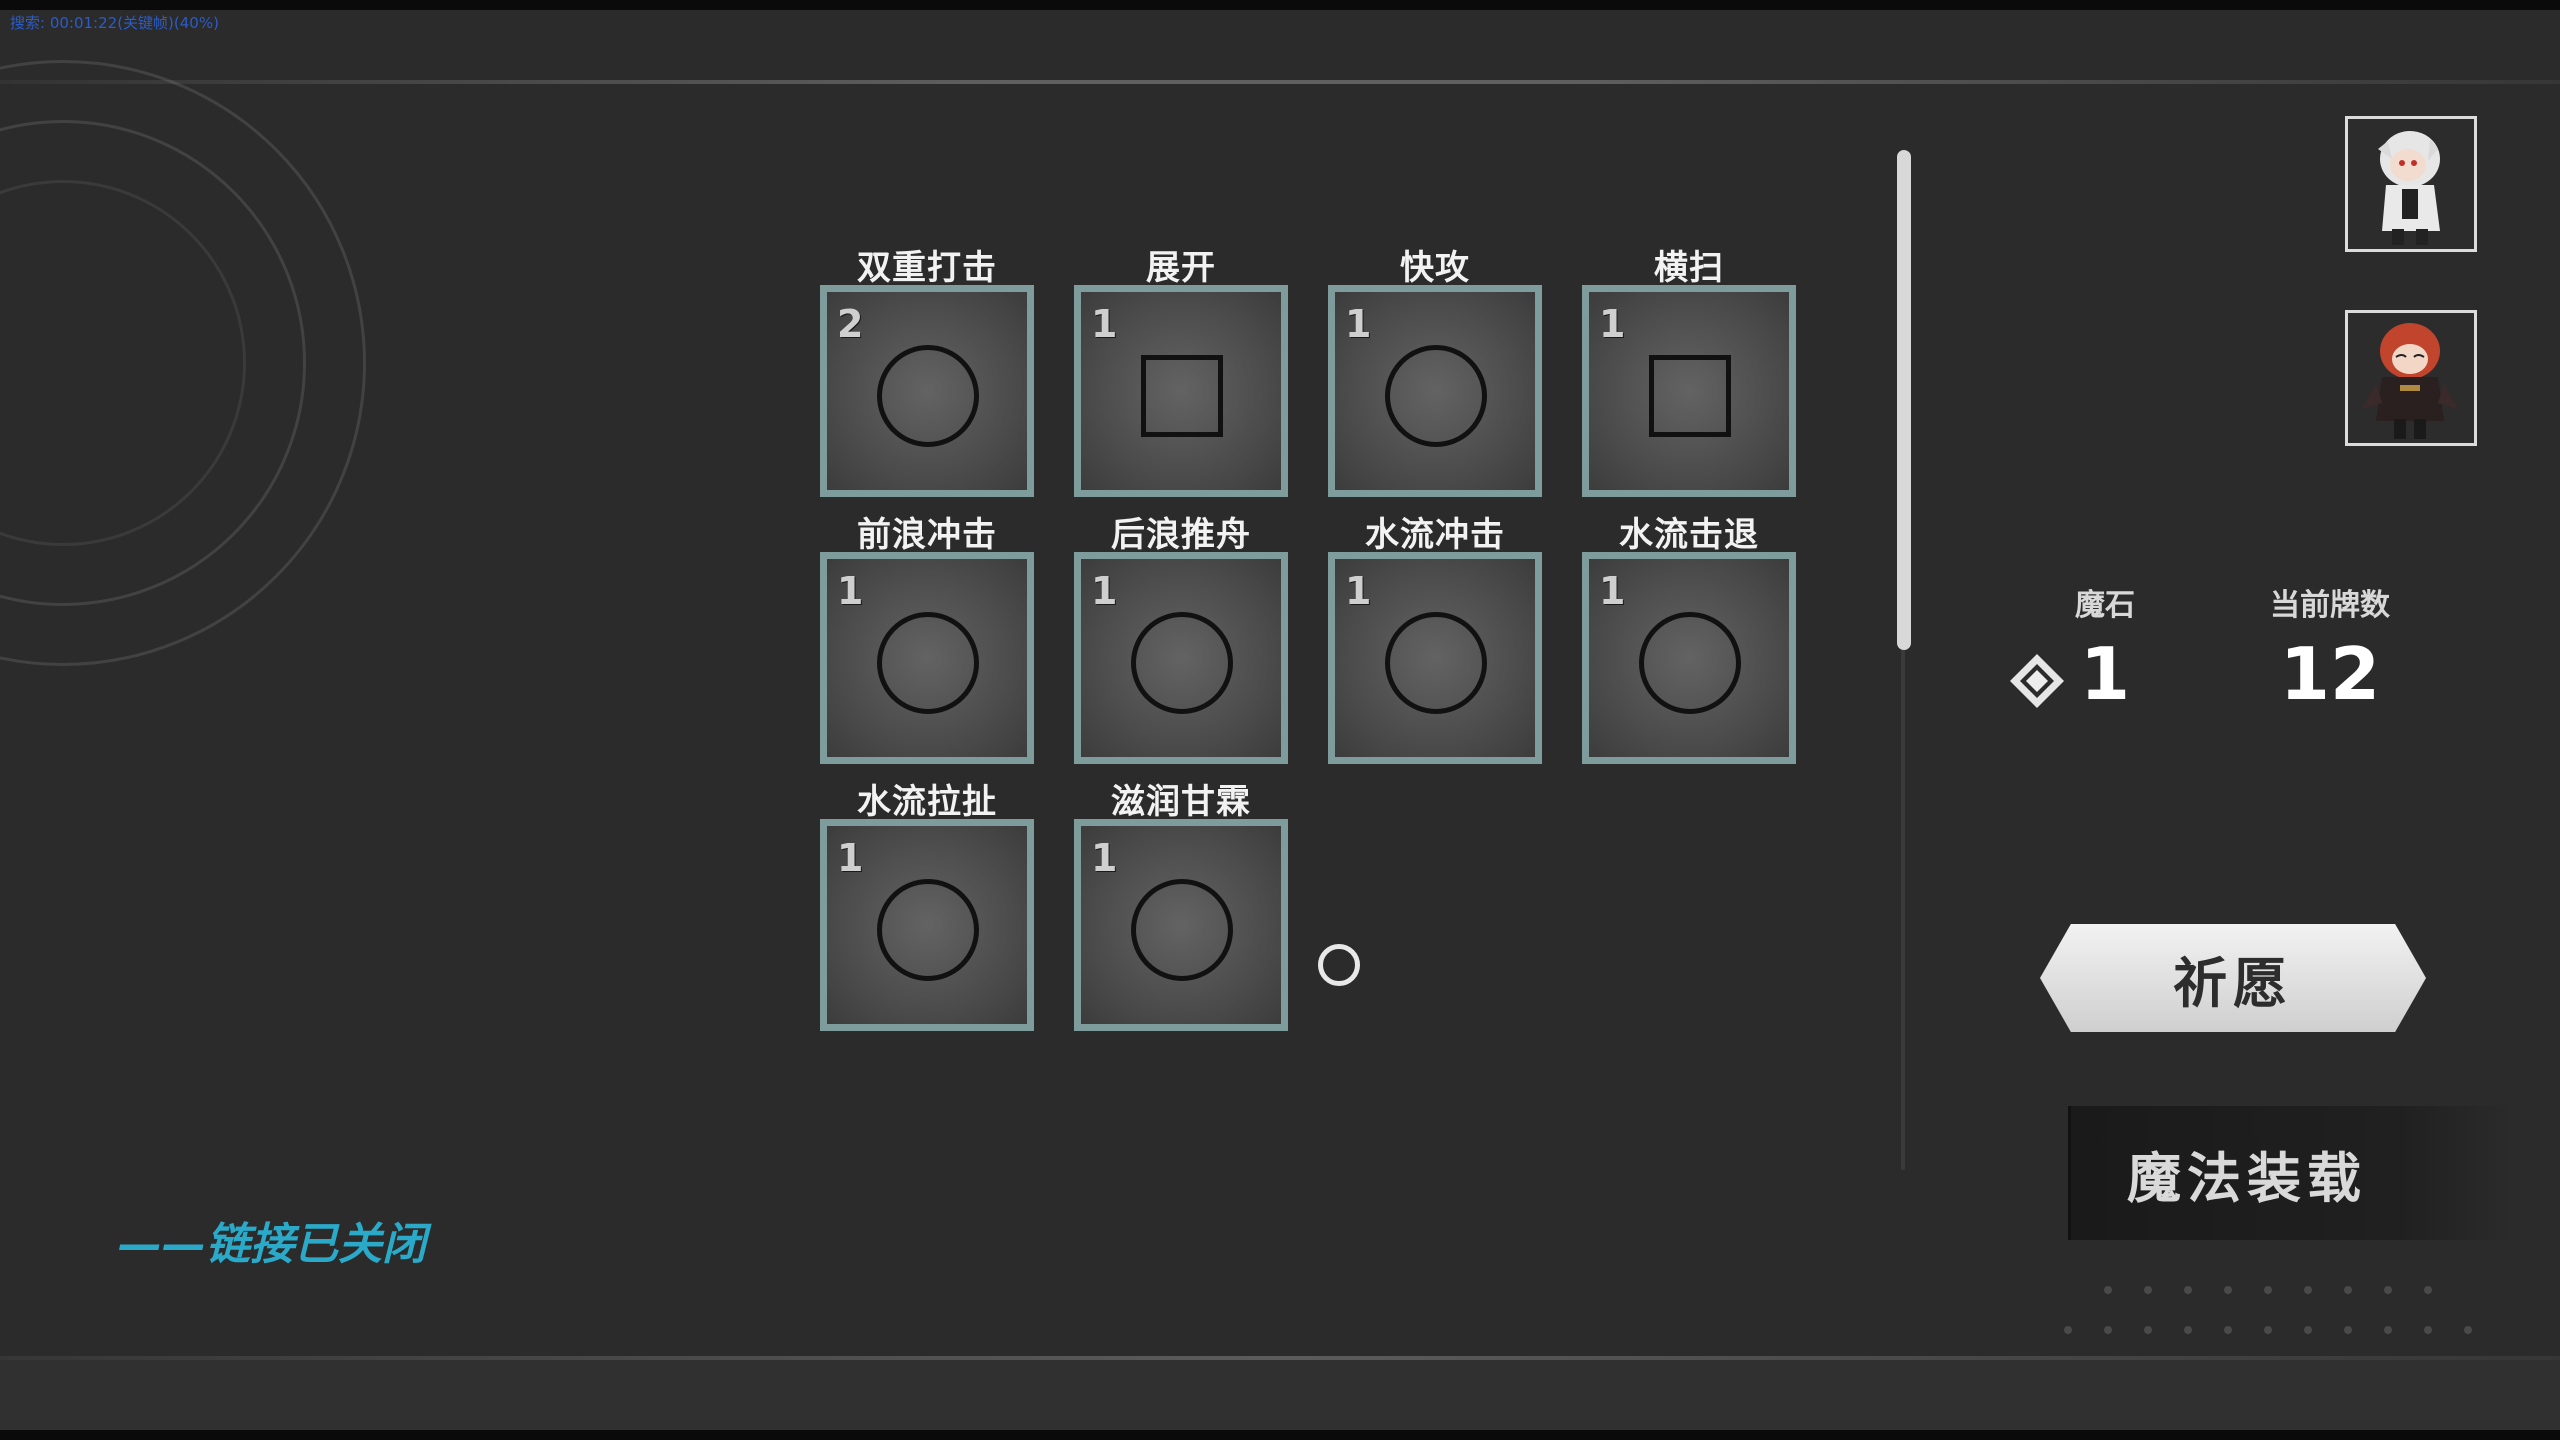  What do you see at coordinates (1280, 1395) in the screenshot?
I see `bottom-band` at bounding box center [1280, 1395].